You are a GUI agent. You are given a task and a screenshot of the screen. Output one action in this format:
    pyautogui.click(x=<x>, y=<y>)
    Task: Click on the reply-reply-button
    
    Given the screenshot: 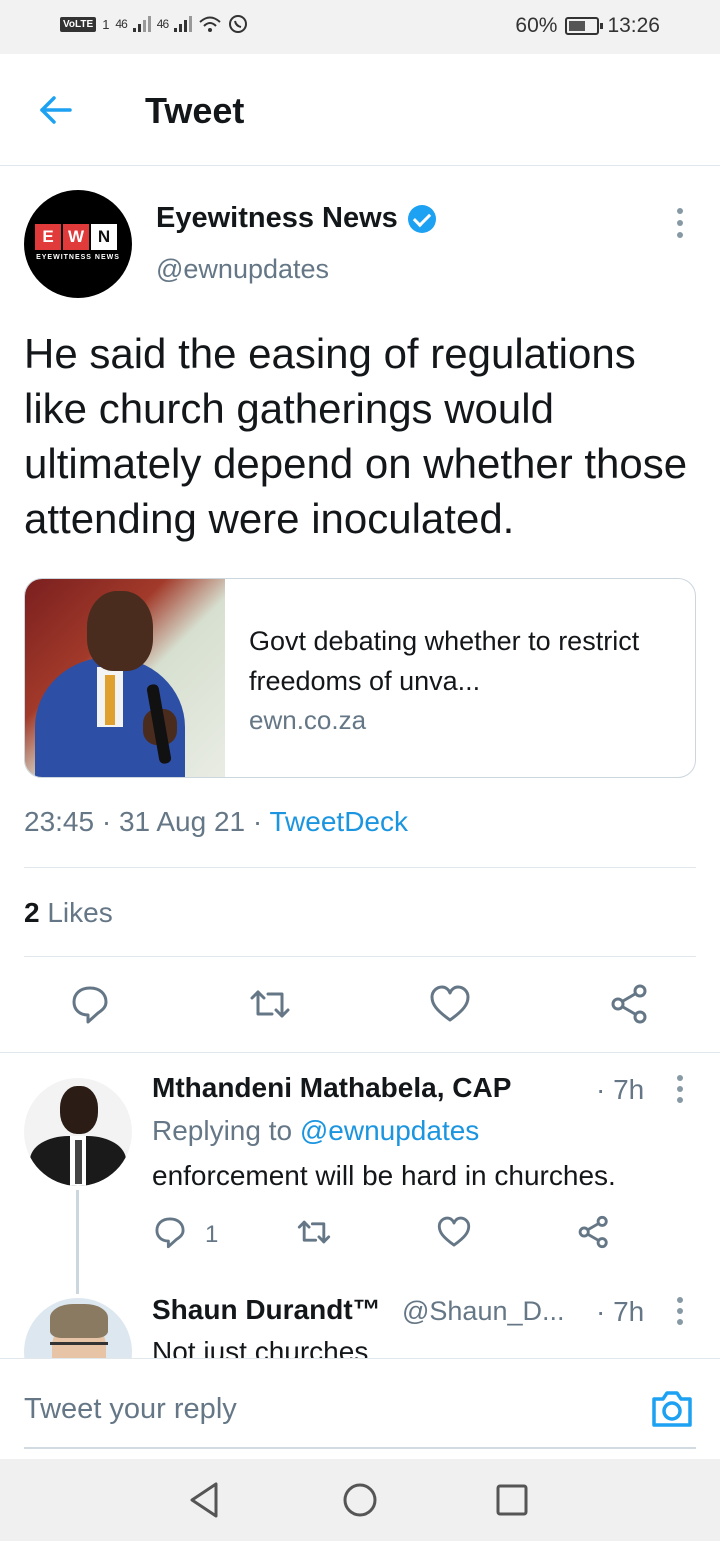 What is the action you would take?
    pyautogui.click(x=170, y=1232)
    